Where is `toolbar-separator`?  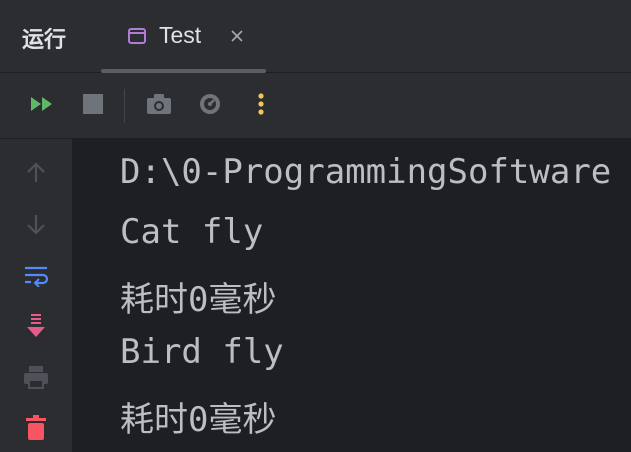 toolbar-separator is located at coordinates (124, 106).